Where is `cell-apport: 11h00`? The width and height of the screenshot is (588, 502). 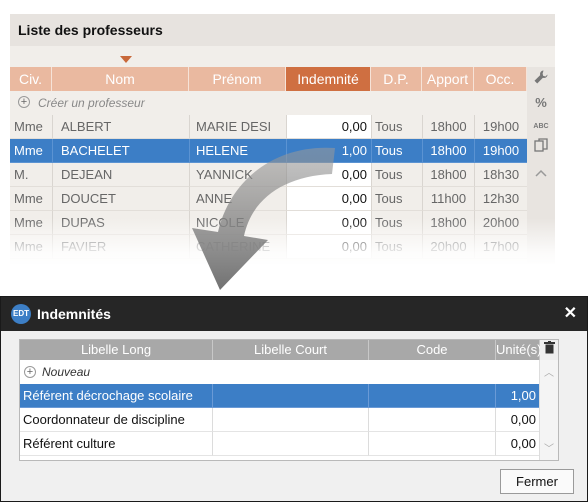 cell-apport: 11h00 is located at coordinates (448, 199).